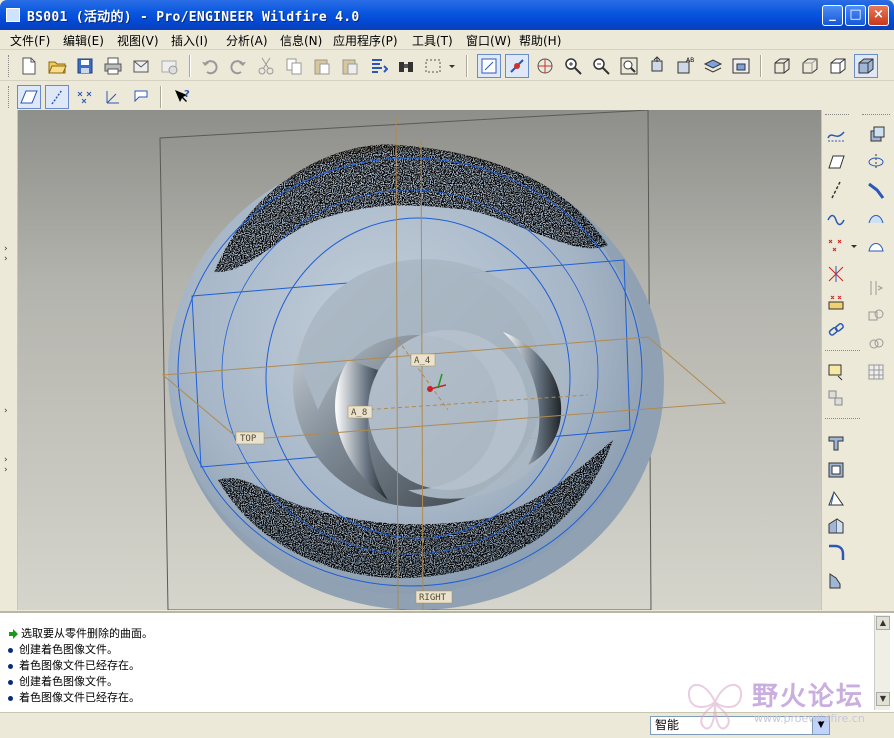 The image size is (894, 738). What do you see at coordinates (838, 66) in the screenshot?
I see `no-hidden-icon` at bounding box center [838, 66].